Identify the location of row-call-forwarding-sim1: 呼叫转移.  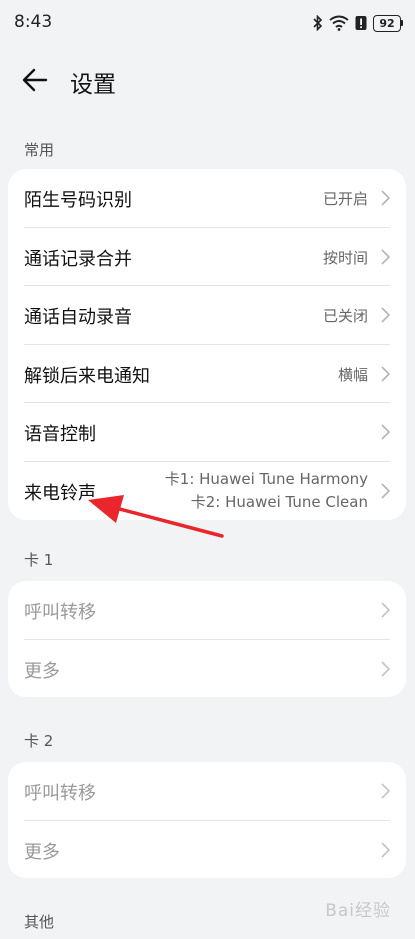
(207, 610).